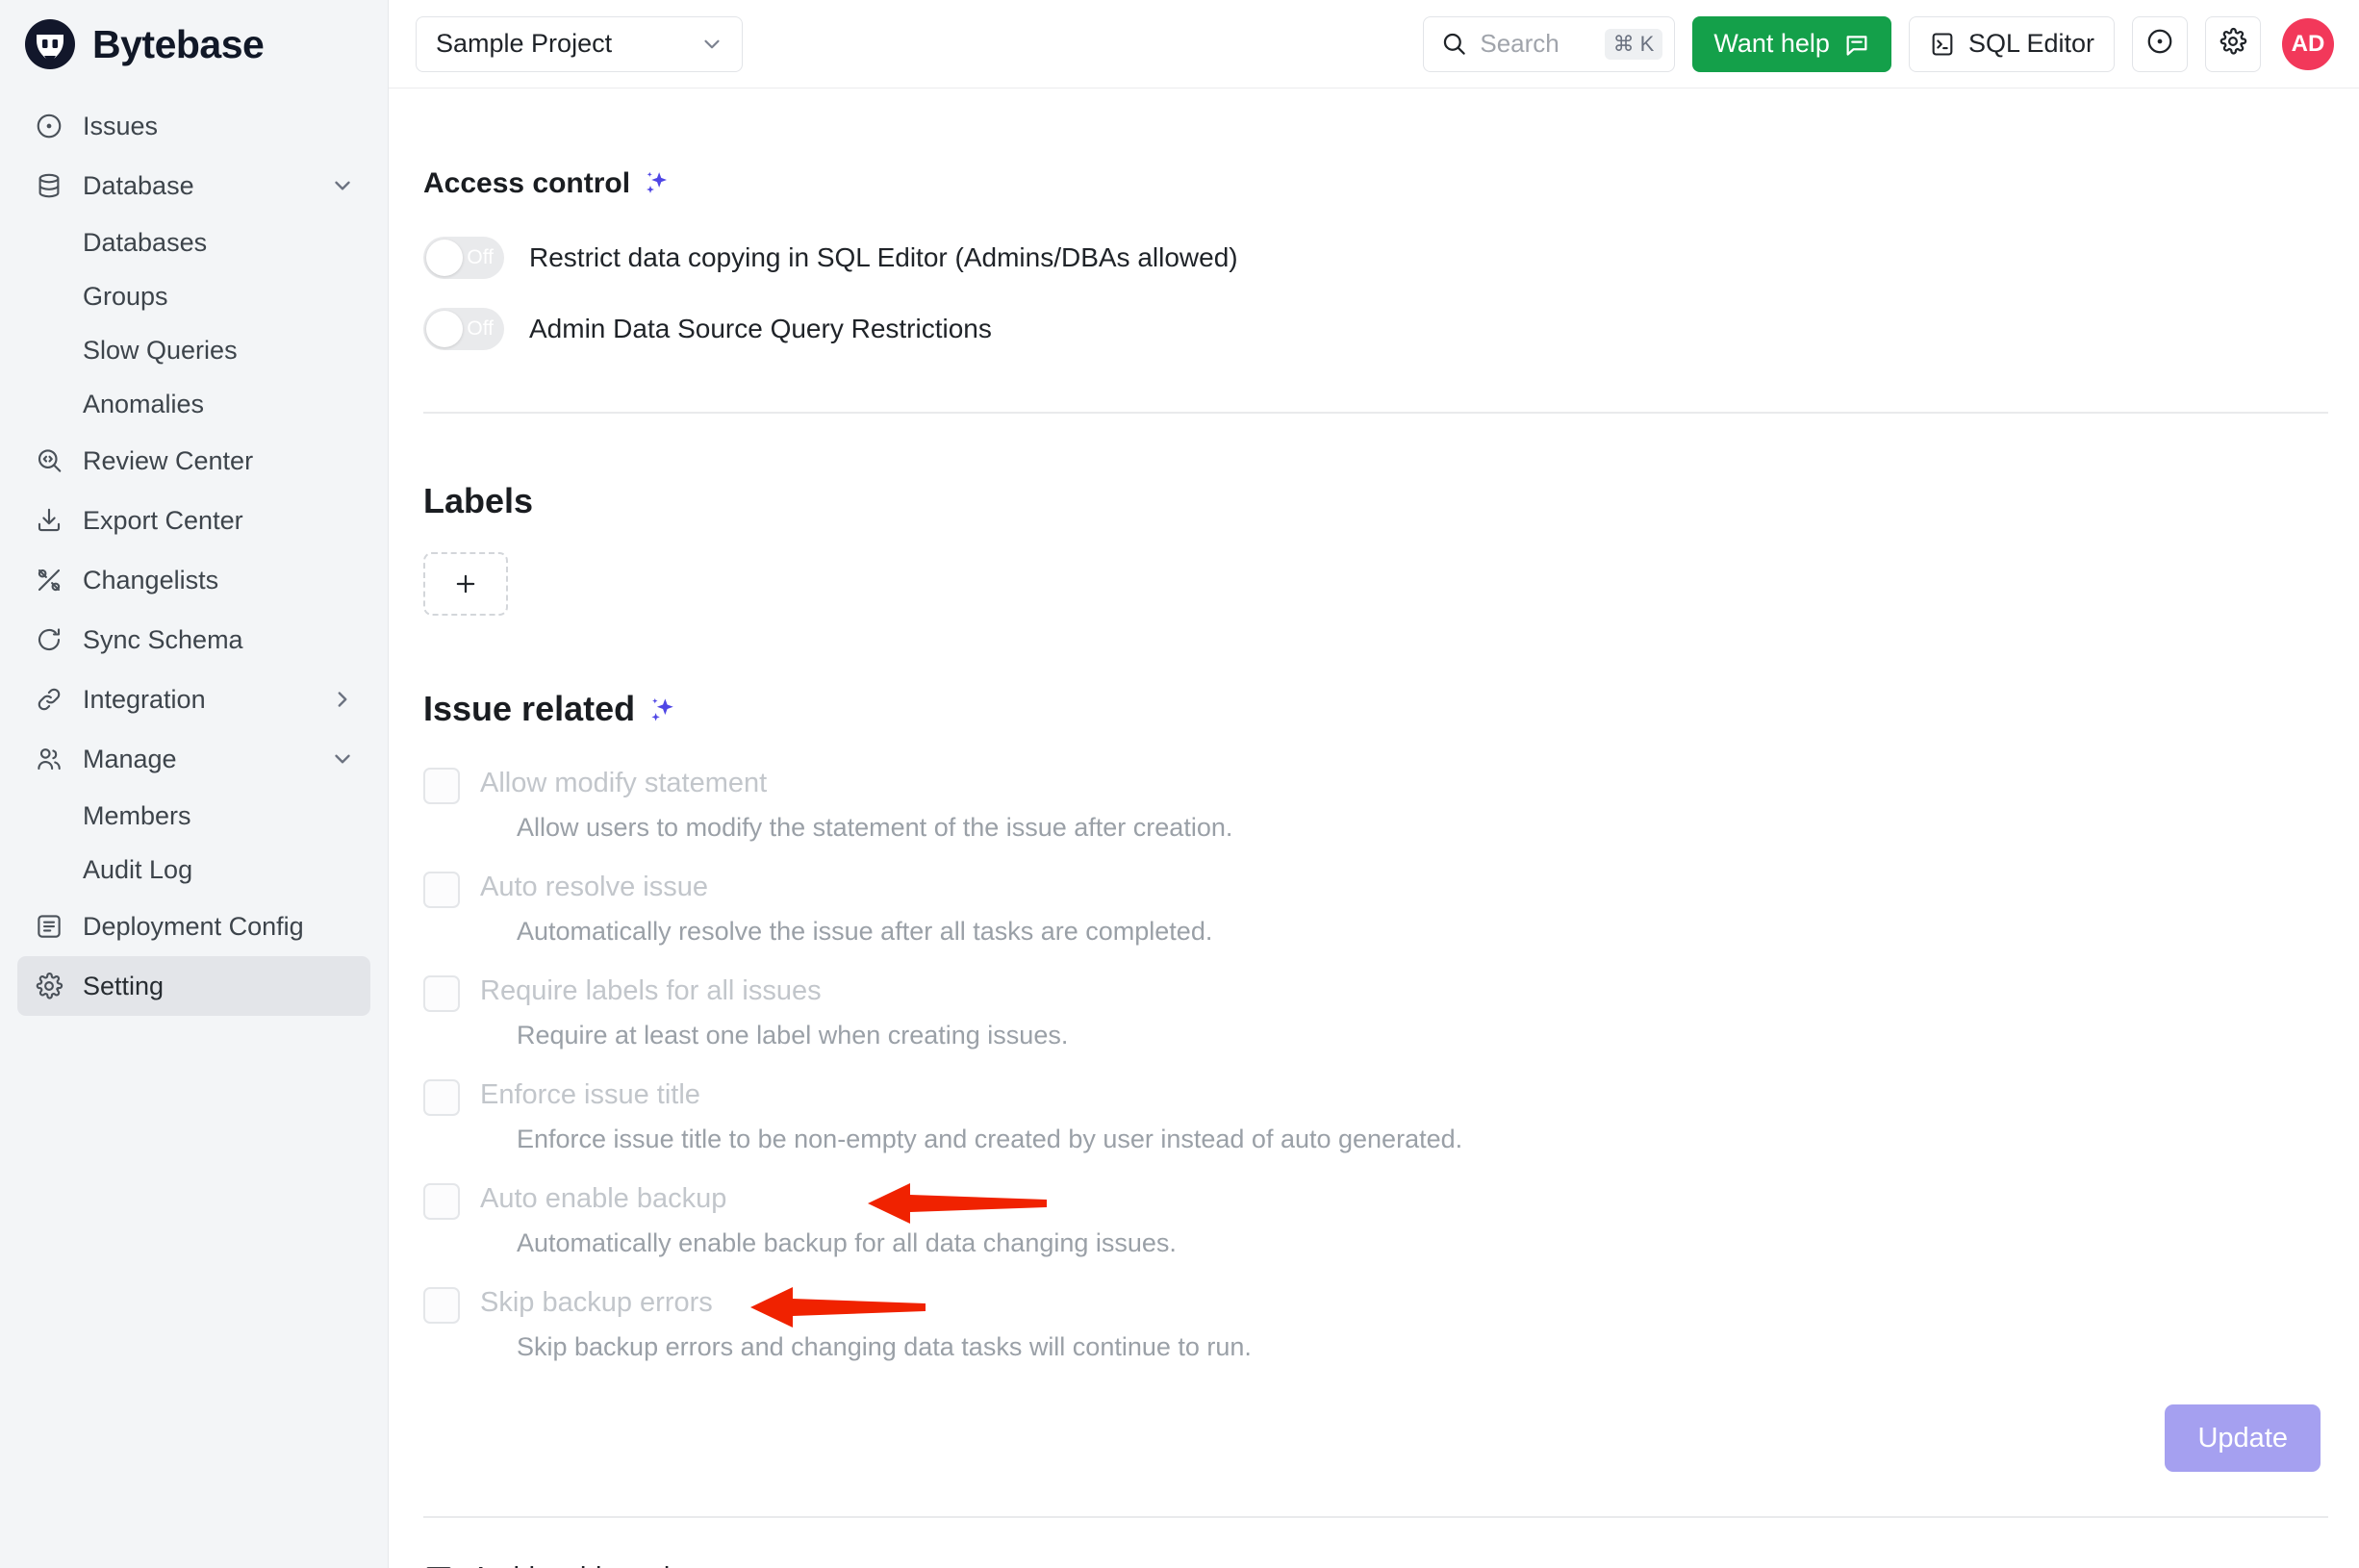 The image size is (2359, 1568). What do you see at coordinates (194, 44) in the screenshot?
I see `brand: Bytebase` at bounding box center [194, 44].